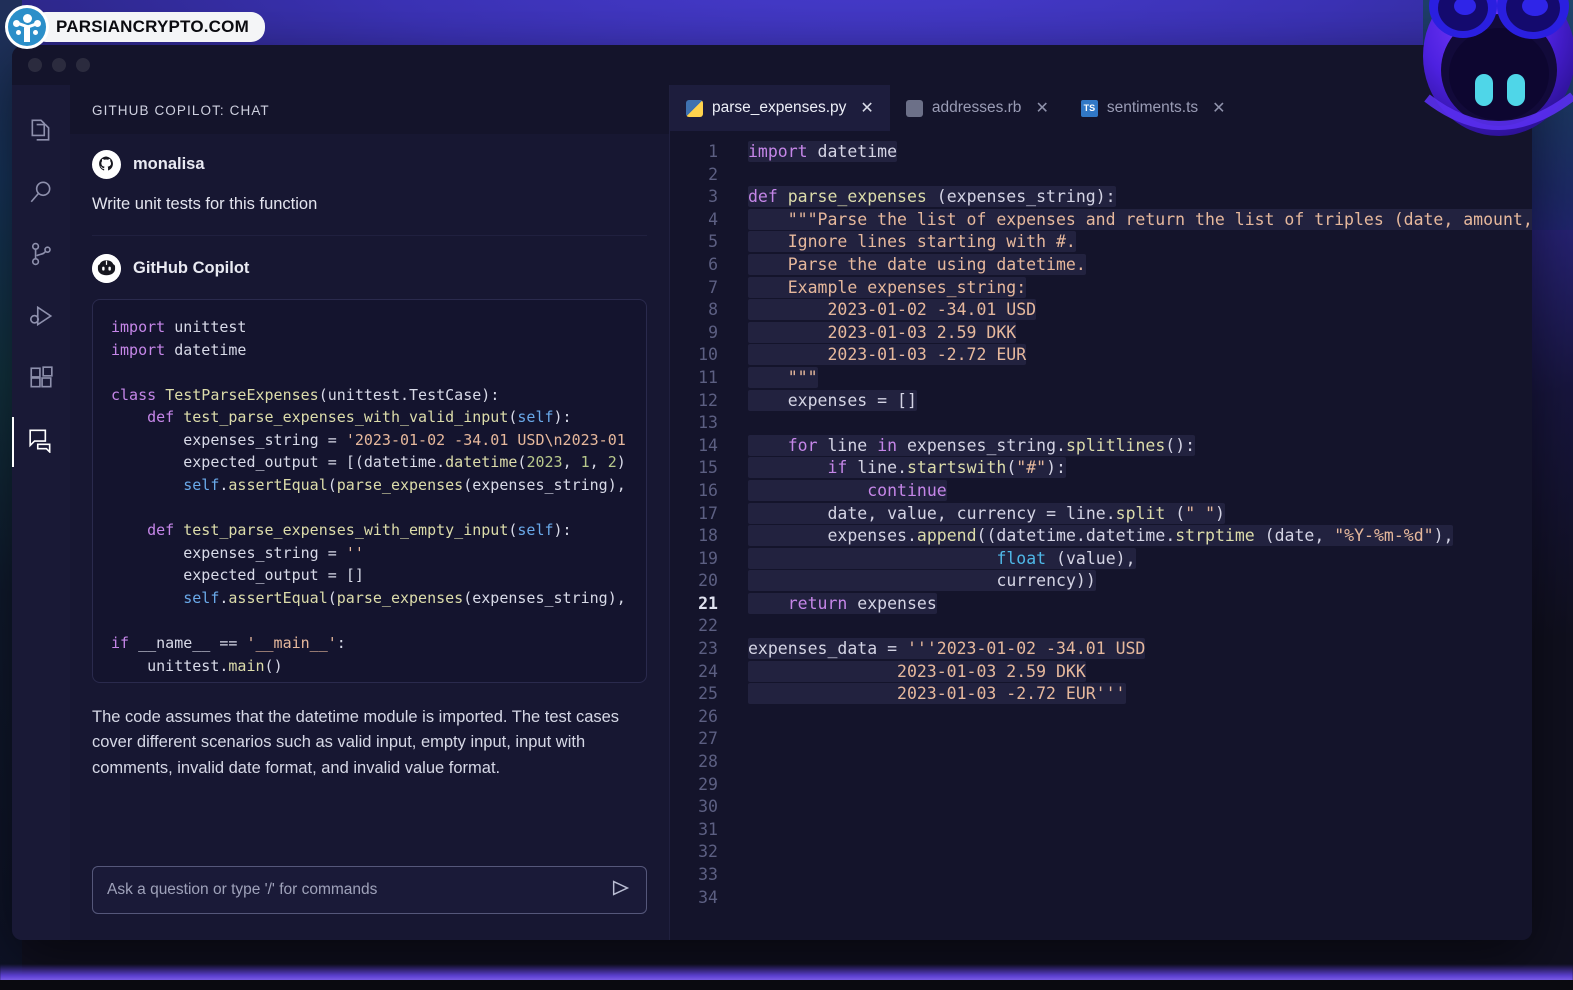  What do you see at coordinates (708, 897) in the screenshot?
I see `line-number: 34` at bounding box center [708, 897].